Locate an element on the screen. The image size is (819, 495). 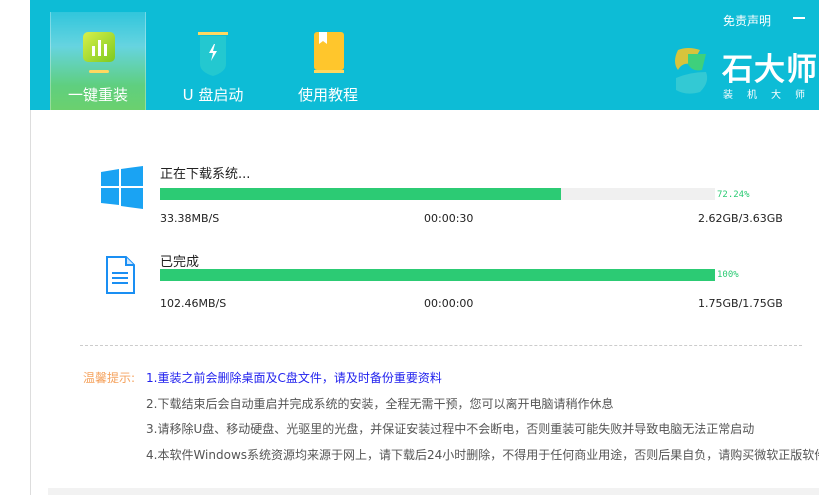
document-icon is located at coordinates (120, 275).